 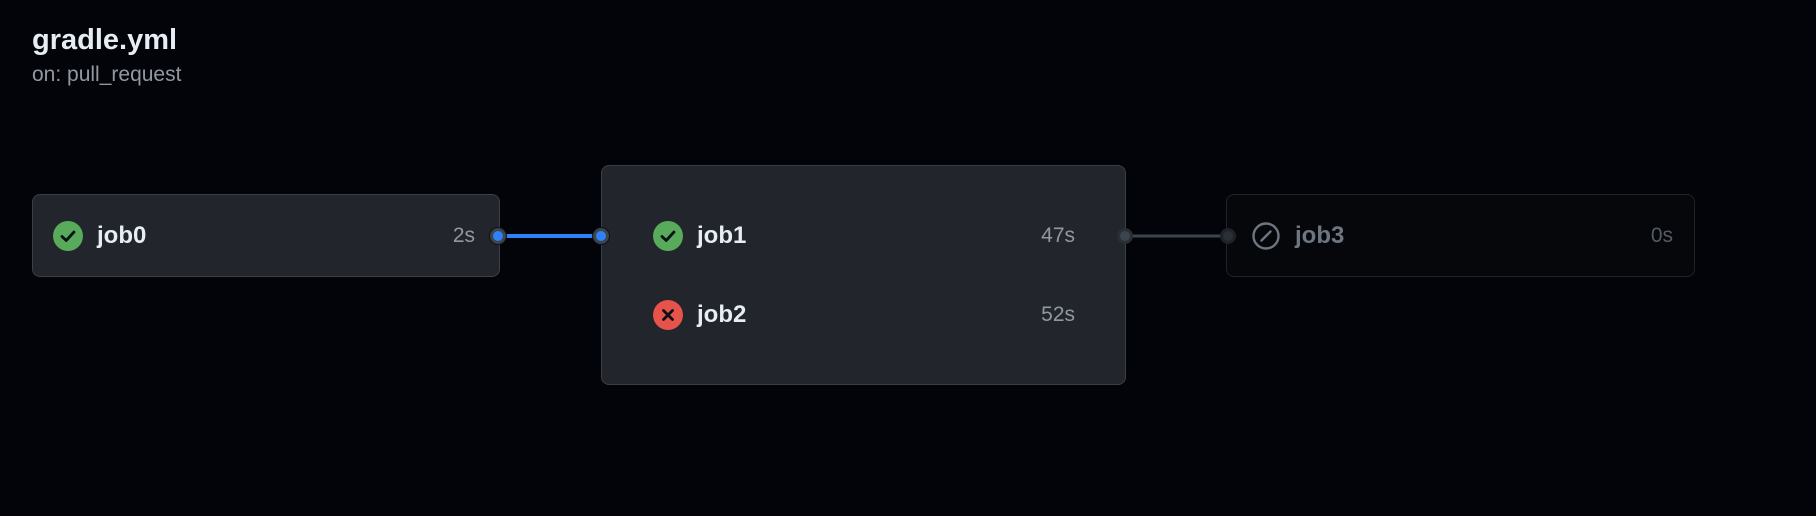 What do you see at coordinates (864, 315) in the screenshot?
I see `job-row-job2: job2 52s` at bounding box center [864, 315].